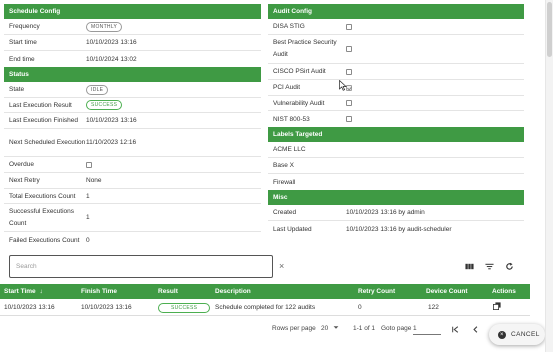  Describe the element at coordinates (21, 164) in the screenshot. I see `overdue-label: Overdue` at that location.